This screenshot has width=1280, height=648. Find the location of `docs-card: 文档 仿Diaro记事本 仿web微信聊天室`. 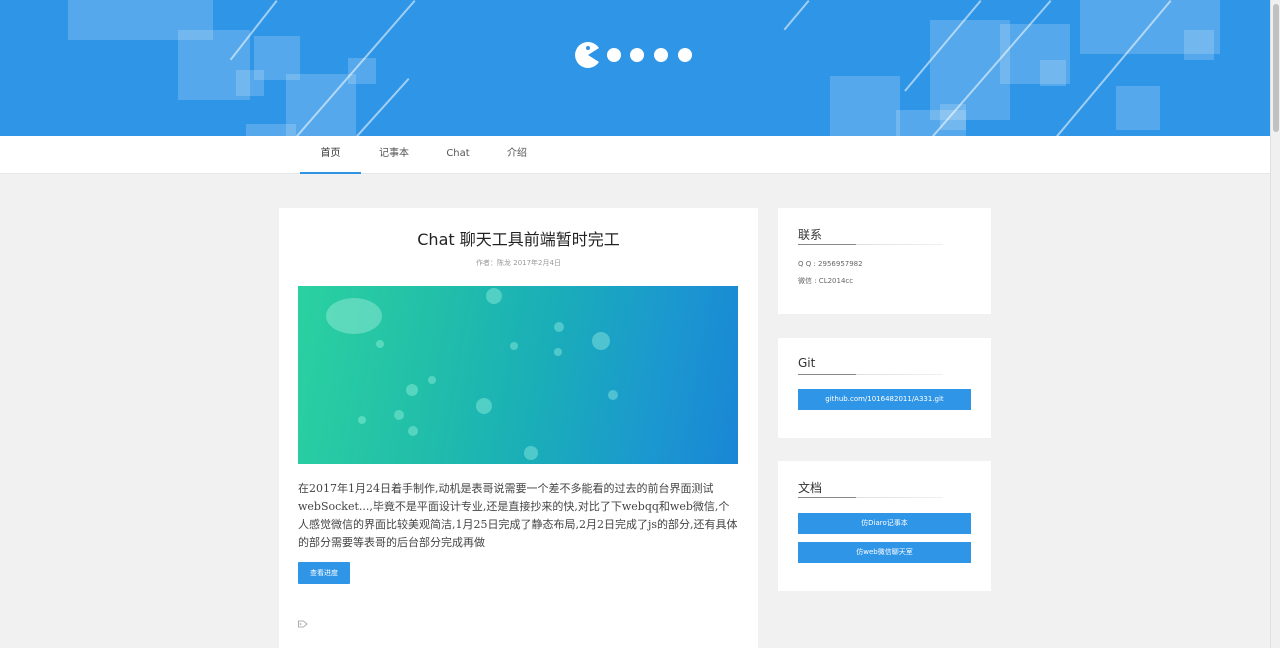

docs-card: 文档 仿Diaro记事本 仿web微信聊天室 is located at coordinates (884, 526).